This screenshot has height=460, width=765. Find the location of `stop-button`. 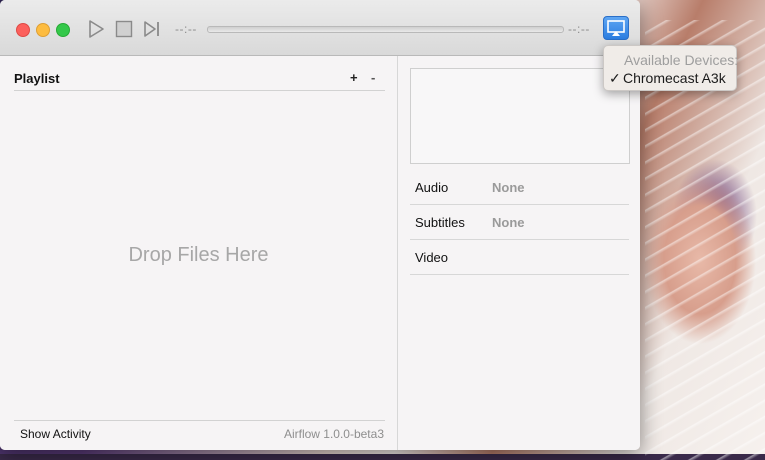

stop-button is located at coordinates (124, 29).